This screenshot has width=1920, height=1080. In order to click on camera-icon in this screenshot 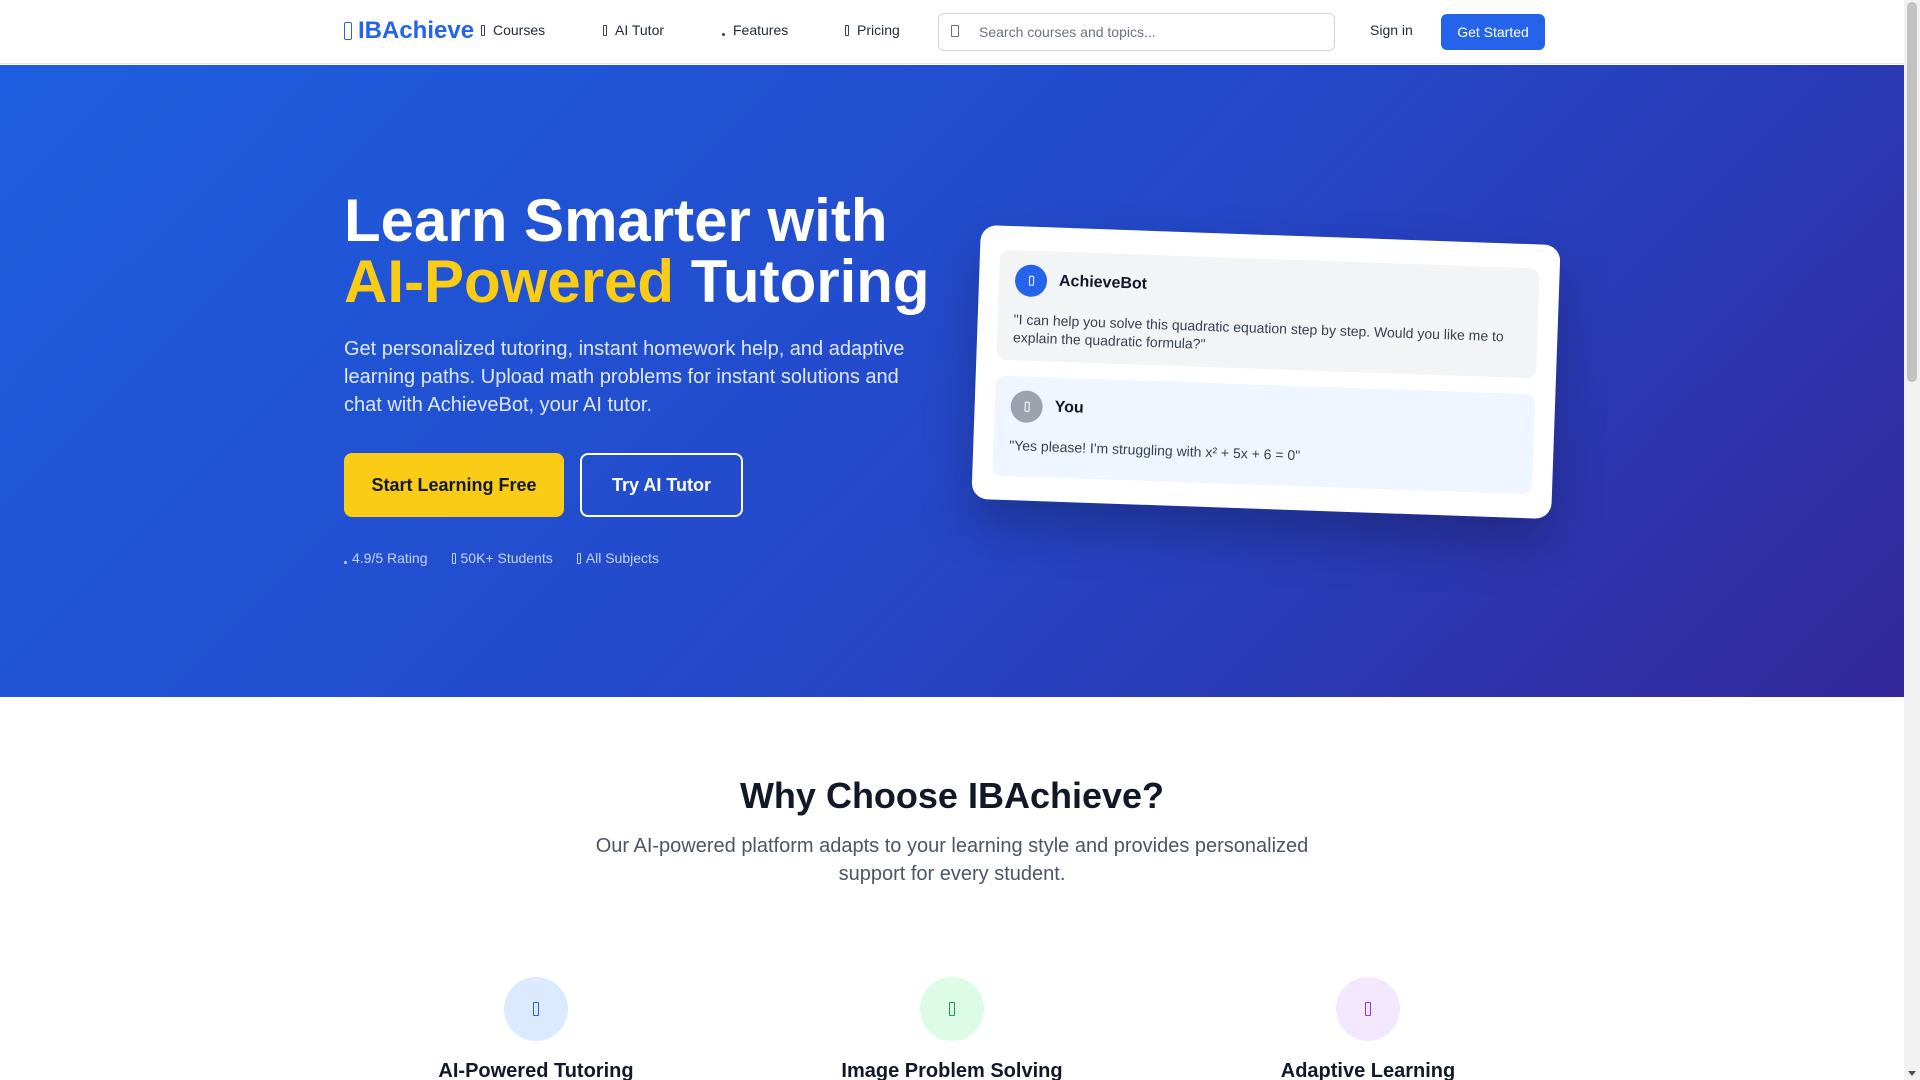, I will do `click(952, 1009)`.